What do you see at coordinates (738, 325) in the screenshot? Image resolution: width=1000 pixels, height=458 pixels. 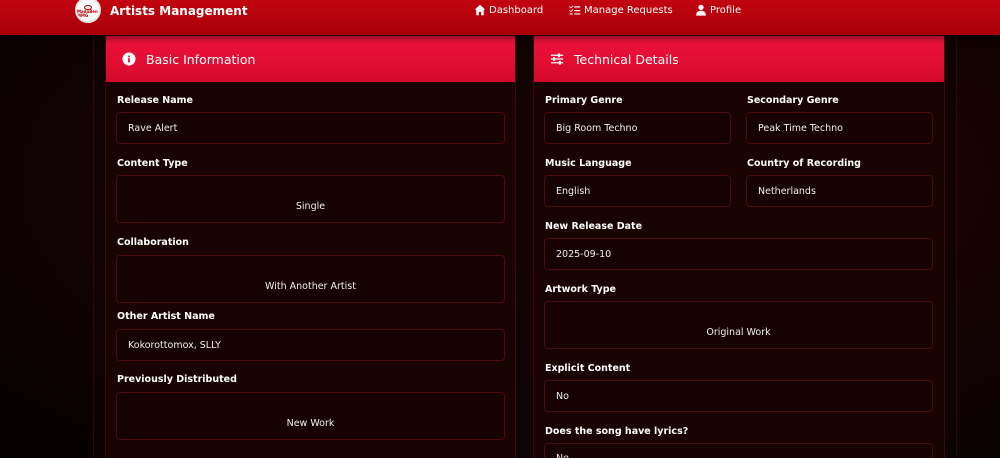 I see `artwork-type-field: Original Work` at bounding box center [738, 325].